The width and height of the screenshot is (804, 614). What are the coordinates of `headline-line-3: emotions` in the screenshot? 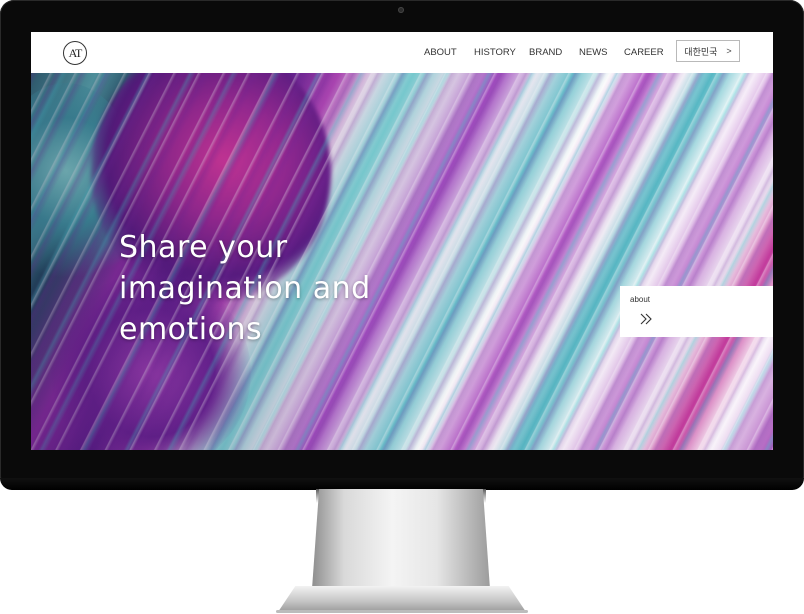 It's located at (191, 329).